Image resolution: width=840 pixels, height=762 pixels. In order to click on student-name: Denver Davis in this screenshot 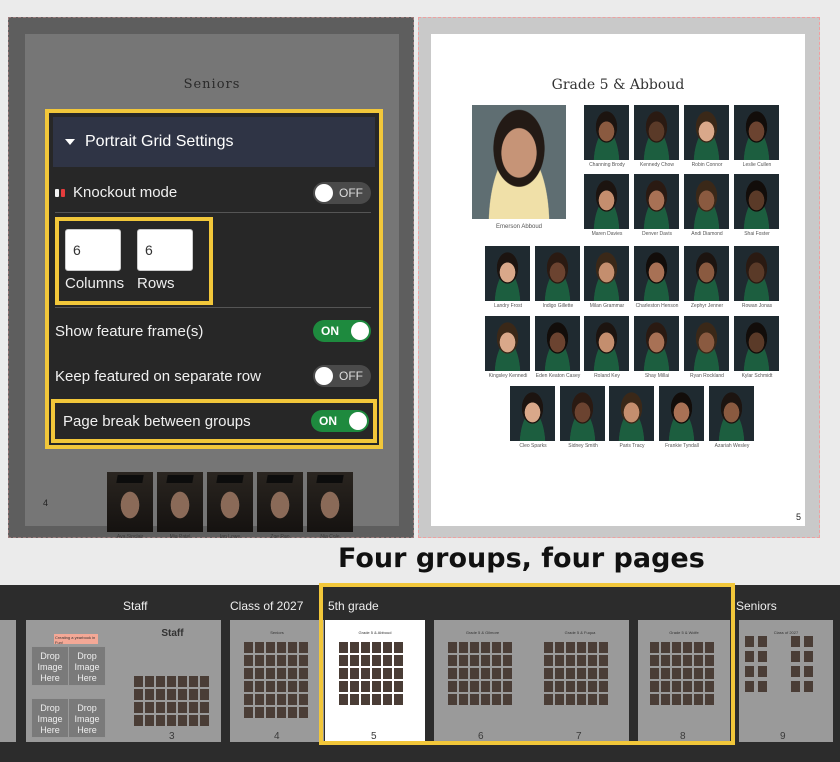, I will do `click(656, 234)`.